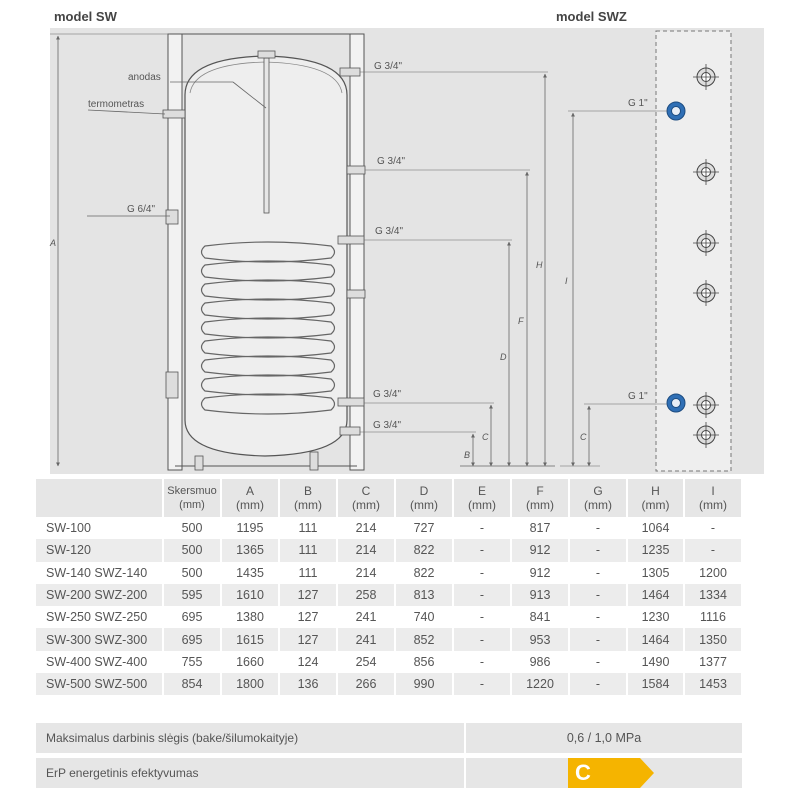 The image size is (800, 800). What do you see at coordinates (467, 455) in the screenshot?
I see `dim-b-label: B` at bounding box center [467, 455].